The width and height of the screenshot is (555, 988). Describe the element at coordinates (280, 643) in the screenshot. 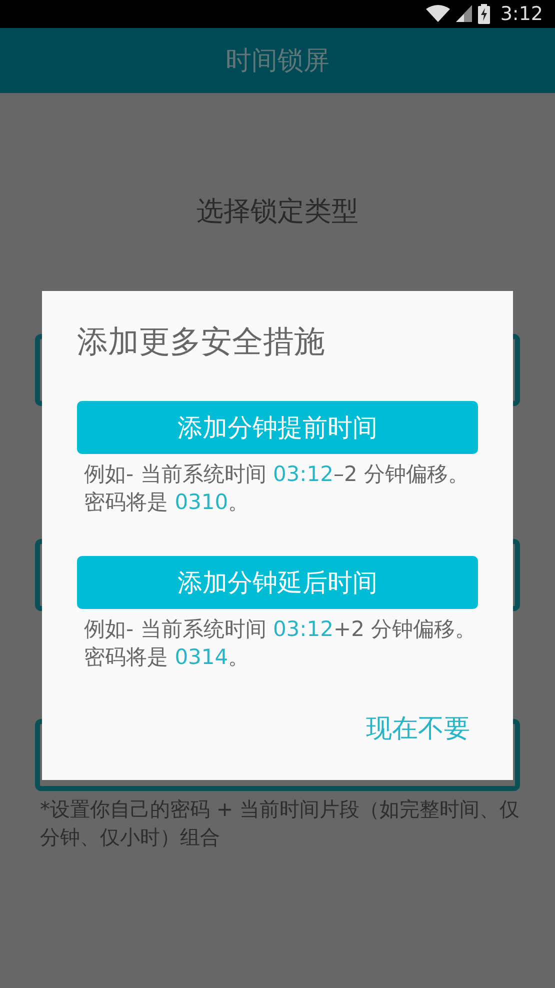

I see `option-description: 例如- 当前系统时间 03:12+2 分钟偏移。密码将是 0314。` at that location.